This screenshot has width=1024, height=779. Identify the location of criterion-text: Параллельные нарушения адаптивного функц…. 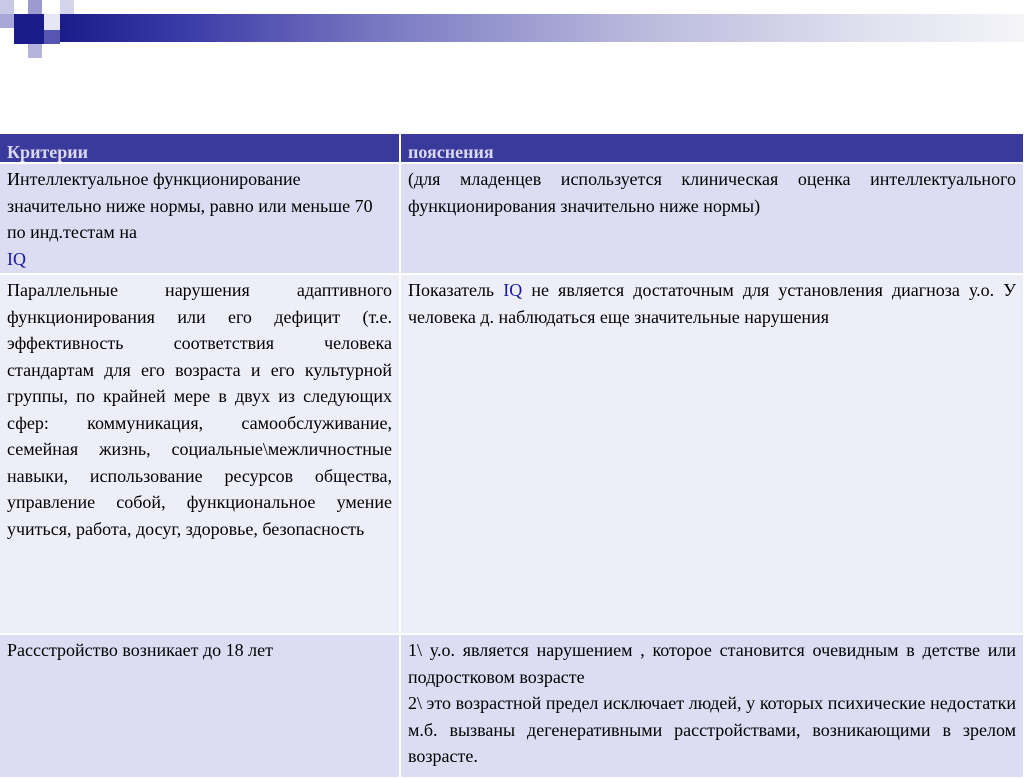
(199, 409).